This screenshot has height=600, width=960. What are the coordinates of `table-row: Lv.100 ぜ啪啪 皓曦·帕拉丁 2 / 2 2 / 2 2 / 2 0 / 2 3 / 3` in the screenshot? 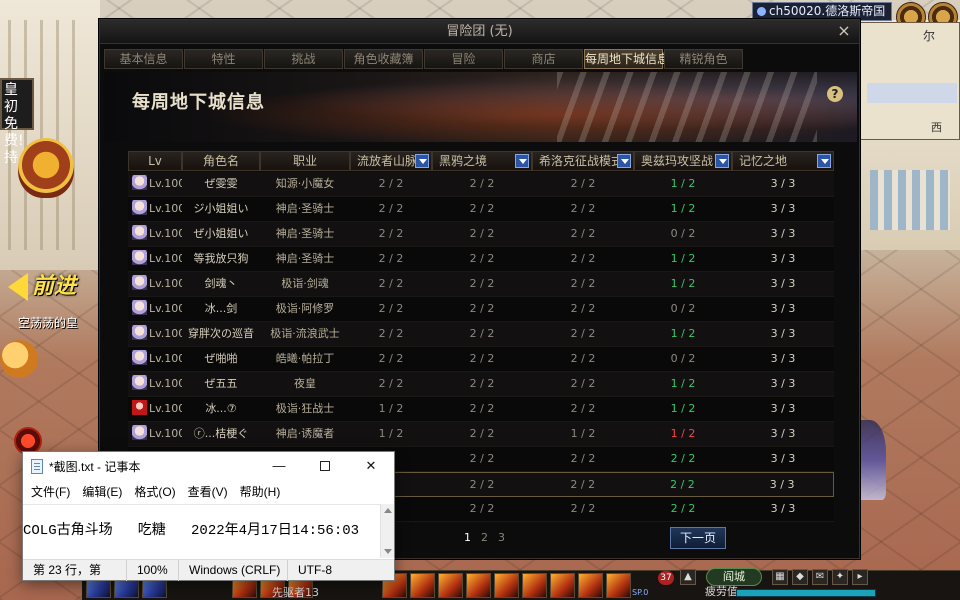 It's located at (481, 359).